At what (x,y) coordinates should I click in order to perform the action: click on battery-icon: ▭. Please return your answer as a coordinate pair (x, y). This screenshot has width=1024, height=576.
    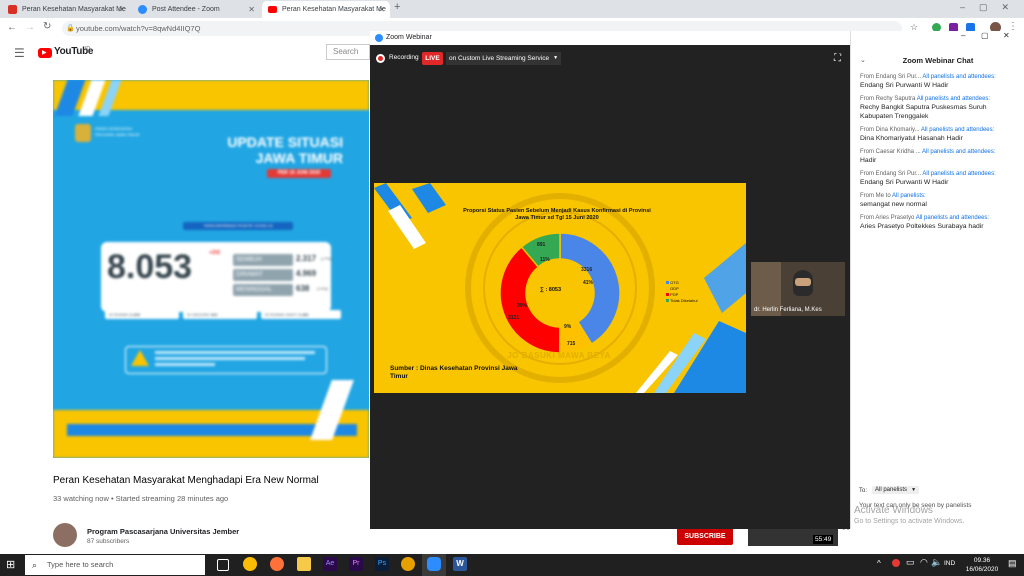
    Looking at the image, I should click on (910, 562).